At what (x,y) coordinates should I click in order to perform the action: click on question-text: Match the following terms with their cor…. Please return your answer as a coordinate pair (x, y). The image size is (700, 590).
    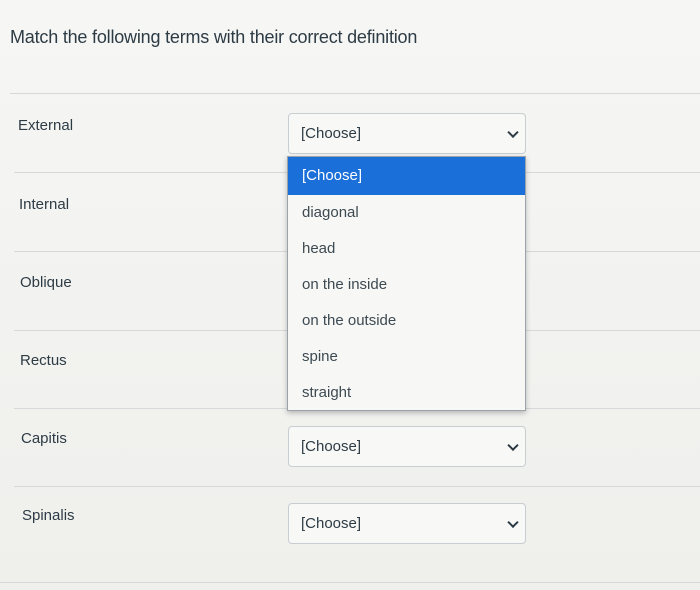
    Looking at the image, I should click on (214, 37).